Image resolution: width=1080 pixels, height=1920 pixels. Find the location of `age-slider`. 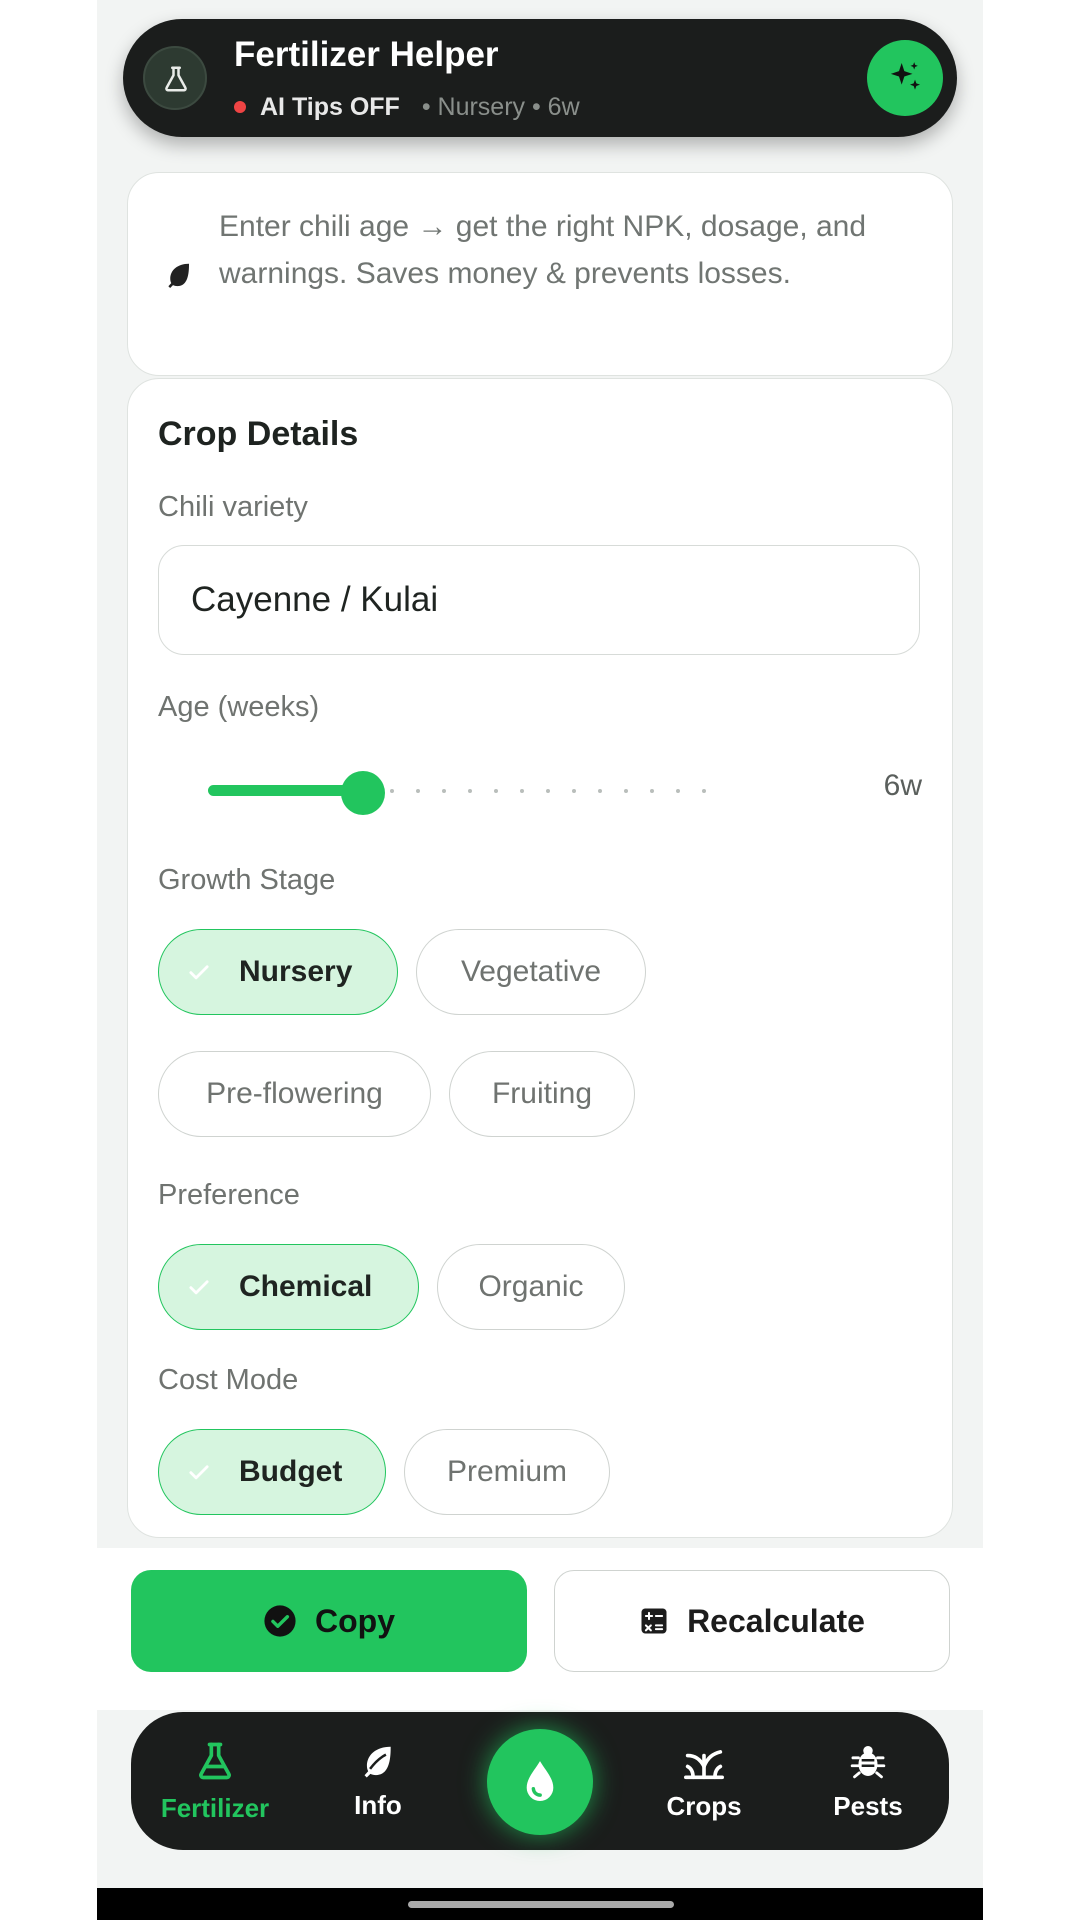

age-slider is located at coordinates (468, 793).